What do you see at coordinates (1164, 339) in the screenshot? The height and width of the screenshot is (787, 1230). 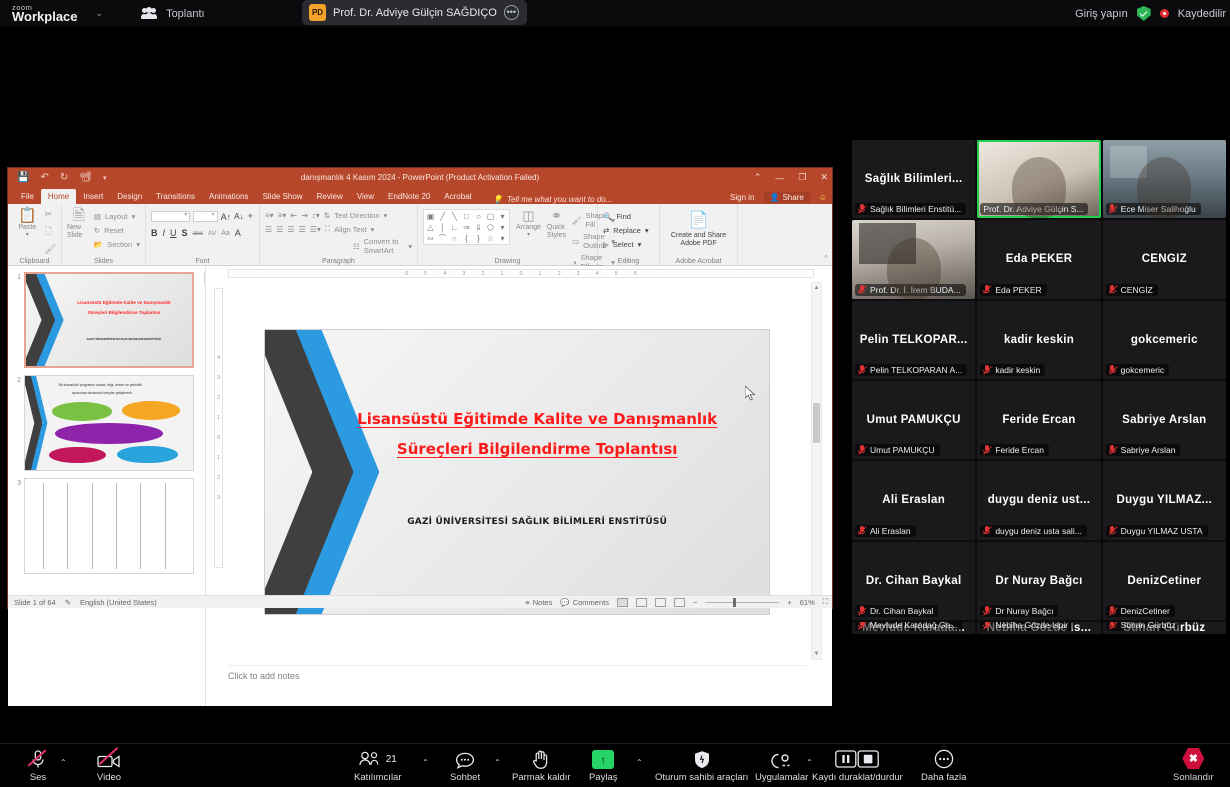 I see `participant-tile: gokcemeric gokcemeric` at bounding box center [1164, 339].